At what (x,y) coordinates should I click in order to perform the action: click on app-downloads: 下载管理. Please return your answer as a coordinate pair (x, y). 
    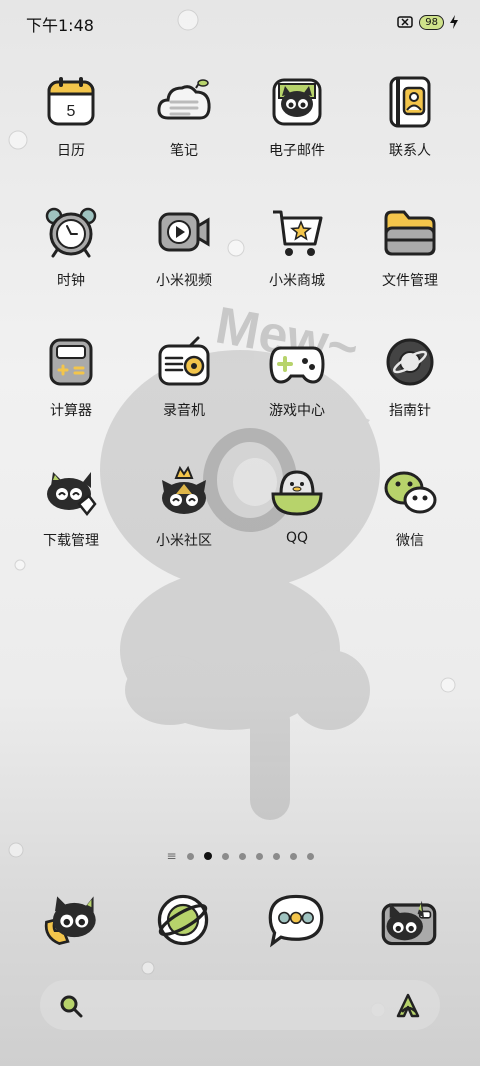
    Looking at the image, I should click on (71, 500).